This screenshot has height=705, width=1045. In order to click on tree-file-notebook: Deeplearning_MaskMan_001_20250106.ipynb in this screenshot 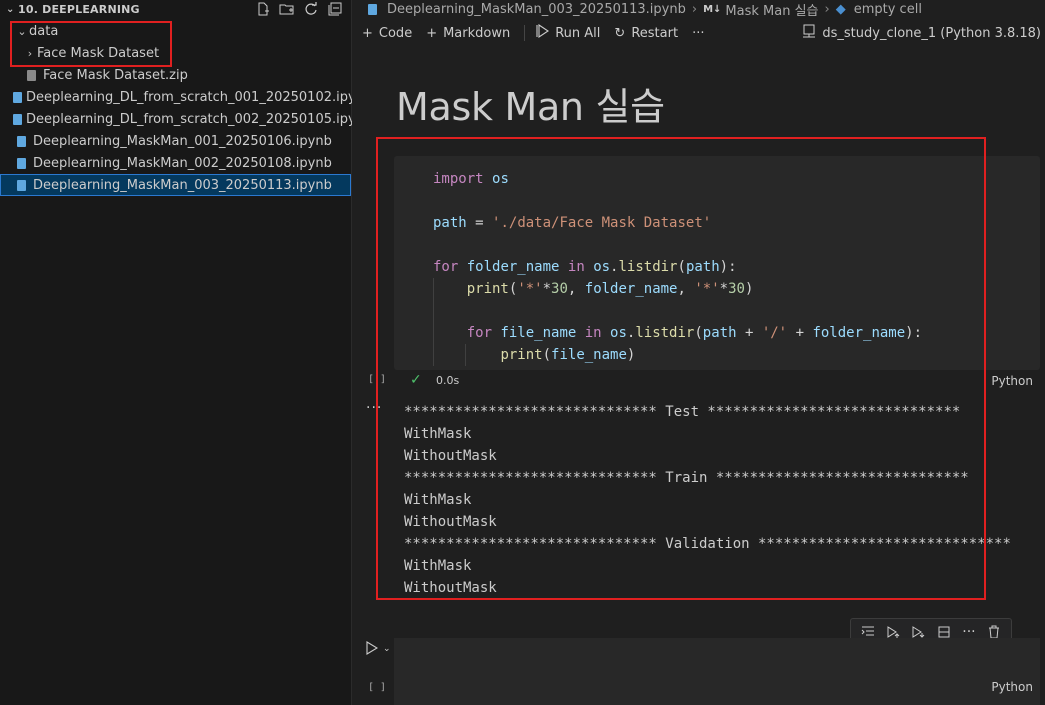, I will do `click(175, 141)`.